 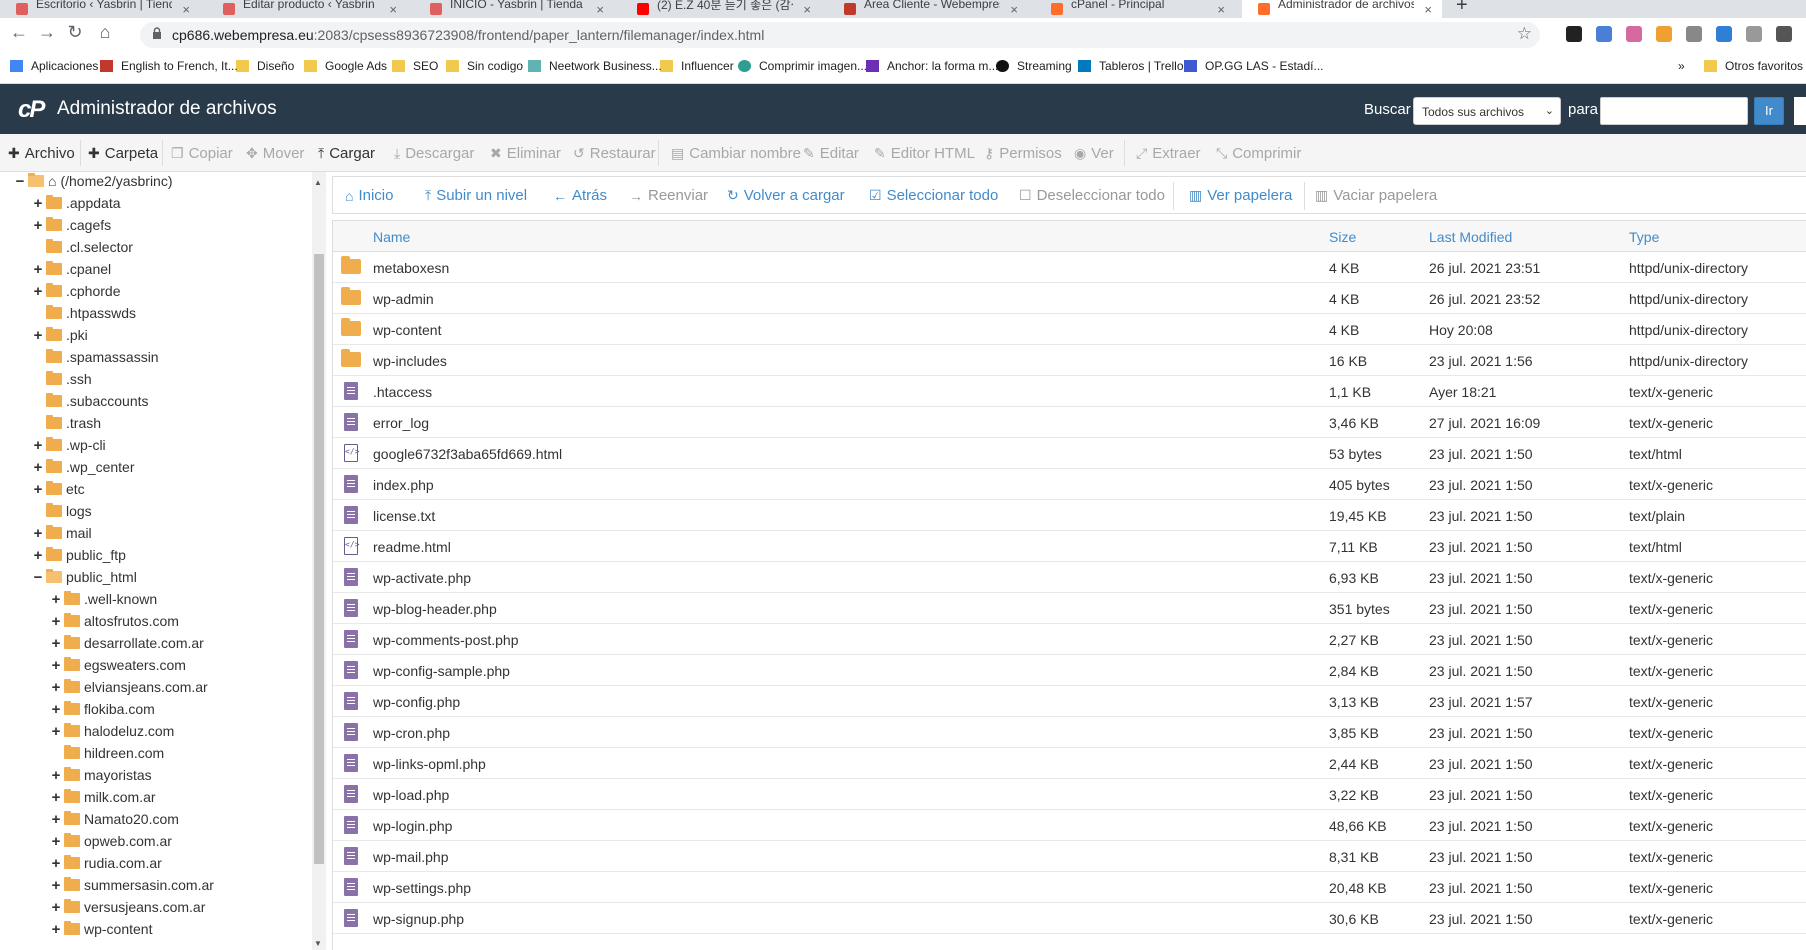 I want to click on bookmark-item: Sin codigo, so click(x=484, y=66).